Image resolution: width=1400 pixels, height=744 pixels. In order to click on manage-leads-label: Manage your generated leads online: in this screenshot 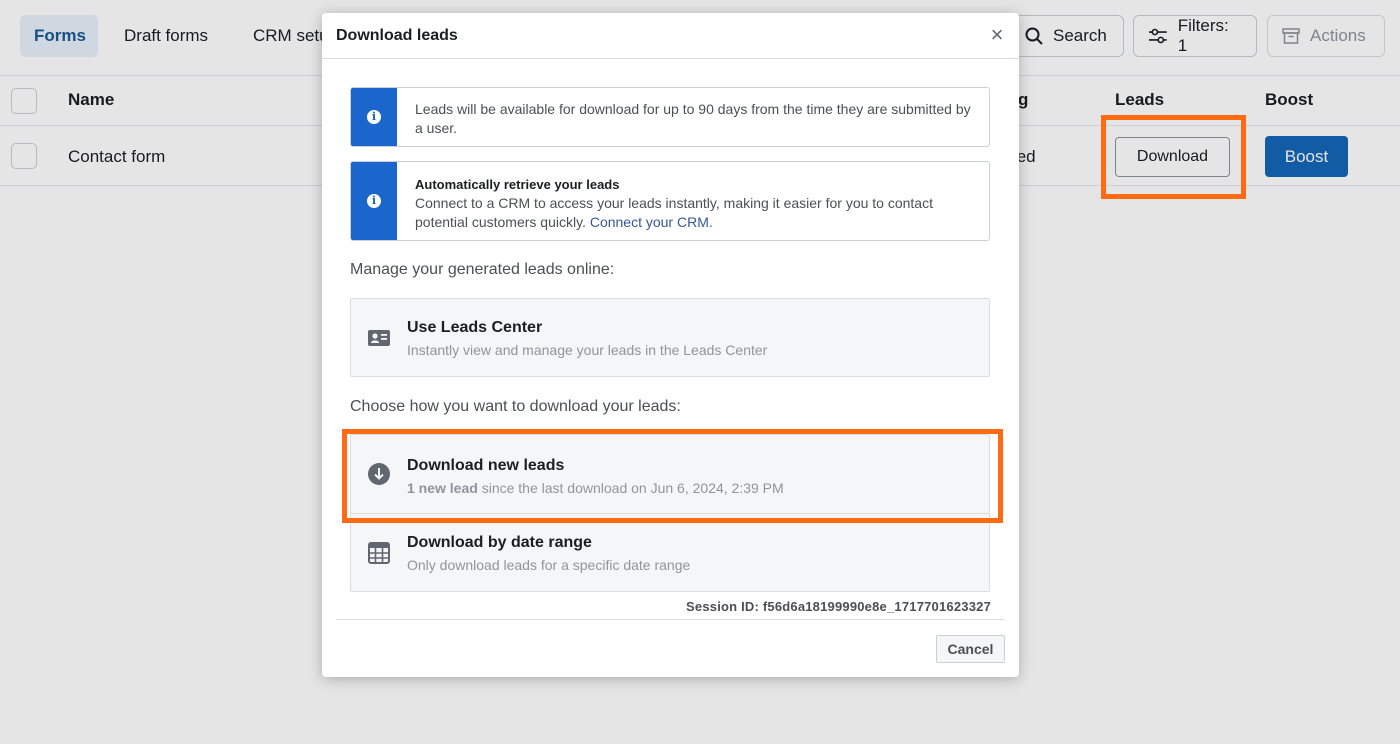, I will do `click(482, 269)`.